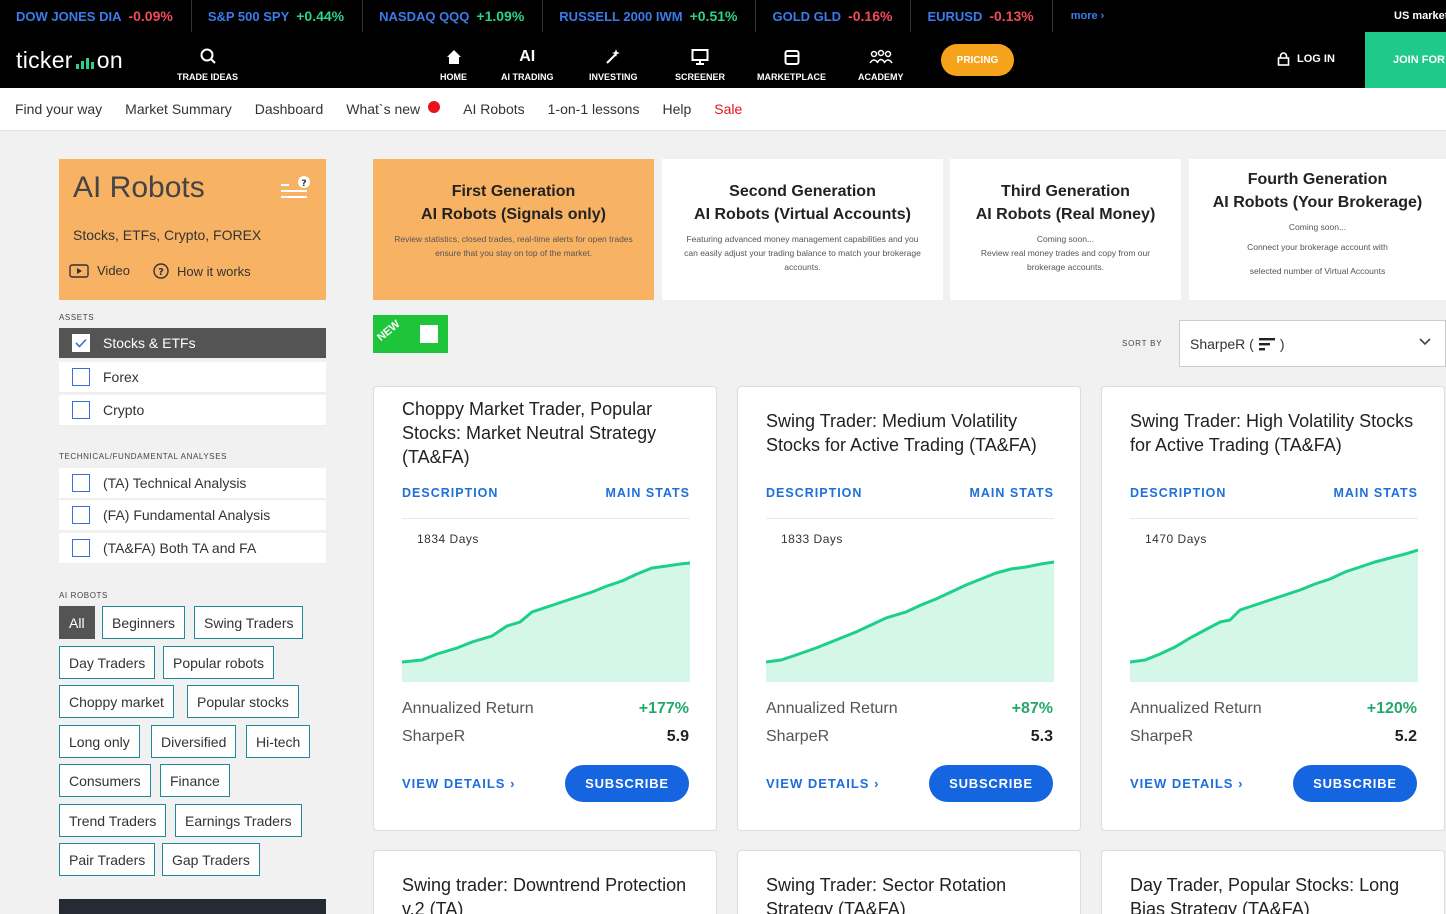  I want to click on tag-hi-tech: Hi-tech, so click(278, 741).